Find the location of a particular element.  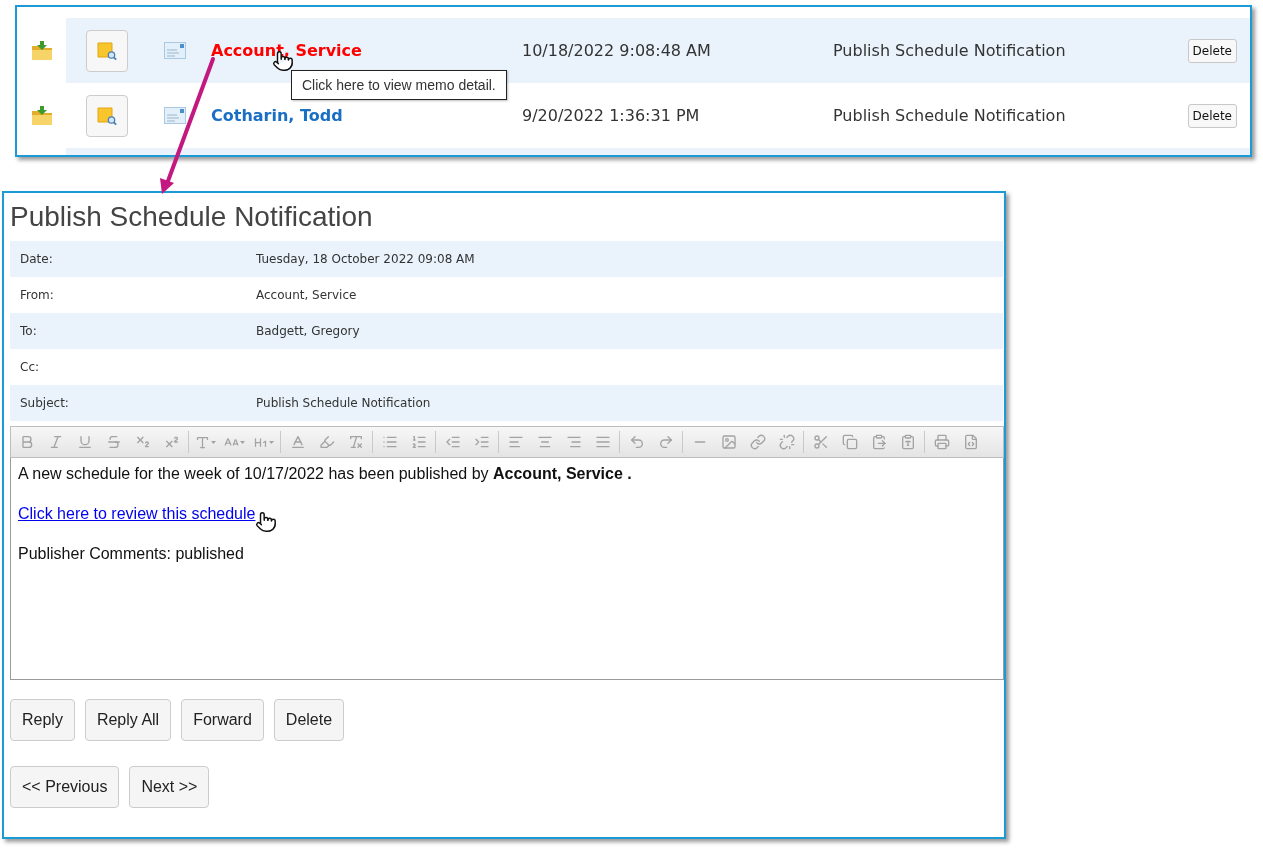

received-date: 9/20/2022 1:36:31 PM is located at coordinates (611, 115).